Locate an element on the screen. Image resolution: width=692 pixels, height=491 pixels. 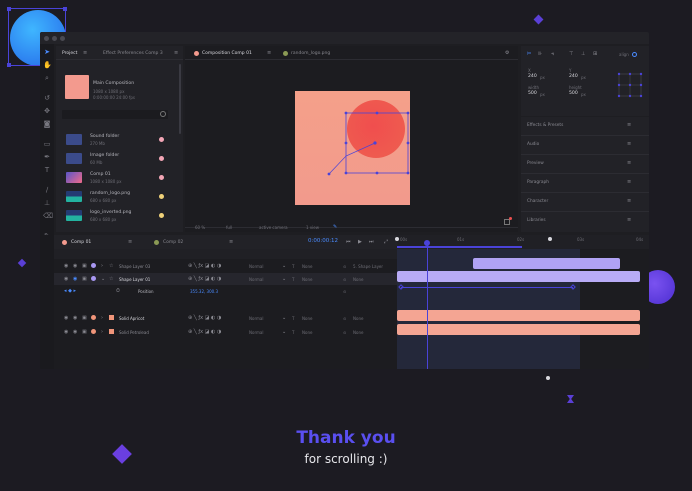
selection-tool-icon: ➤ is located at coordinates (47, 52).